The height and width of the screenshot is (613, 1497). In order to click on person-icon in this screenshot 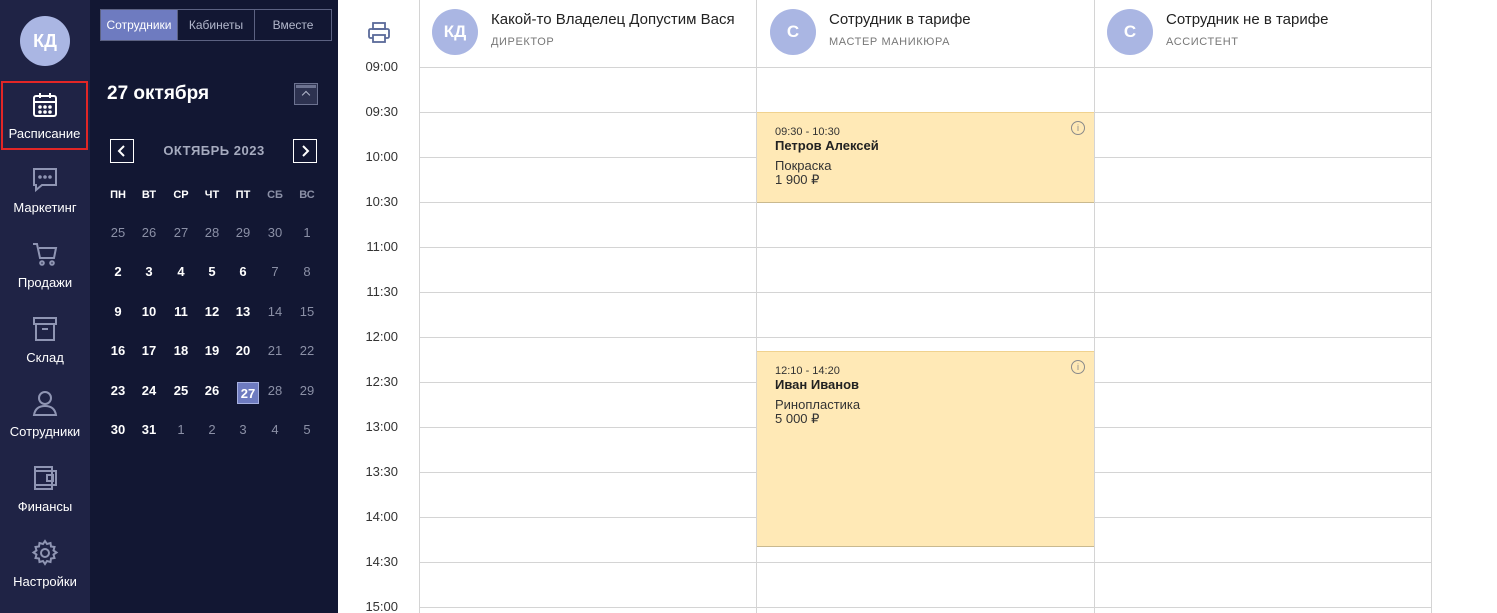, I will do `click(45, 403)`.